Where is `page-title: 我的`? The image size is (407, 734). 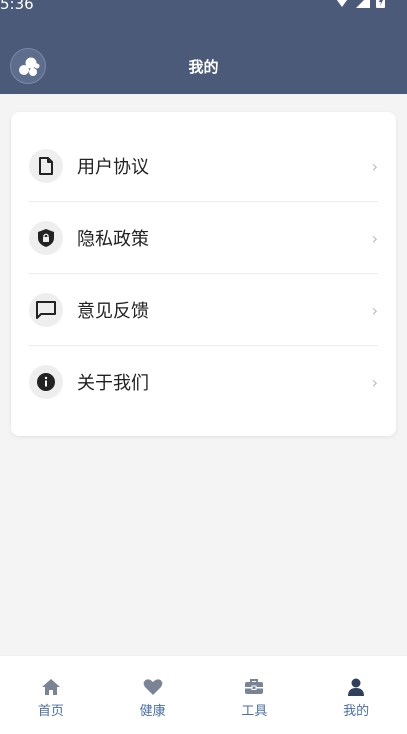
page-title: 我的 is located at coordinates (203, 67).